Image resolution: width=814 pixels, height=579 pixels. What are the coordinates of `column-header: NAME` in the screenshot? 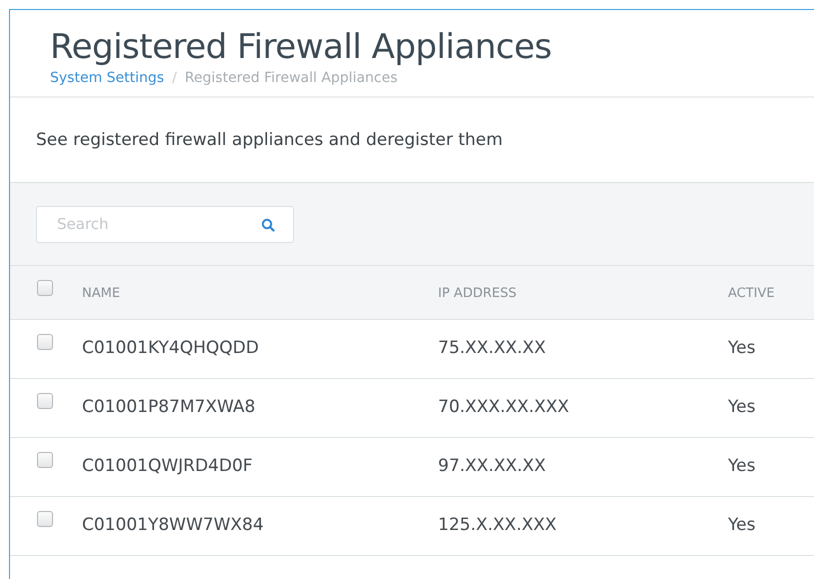 It's located at (101, 293).